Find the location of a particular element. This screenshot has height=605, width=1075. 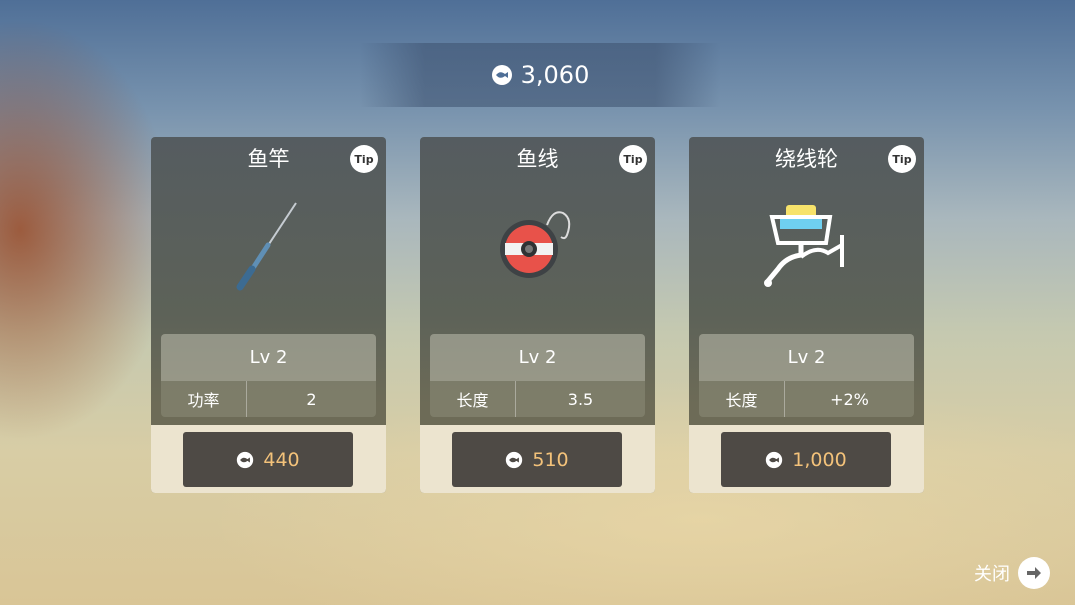

upgrade-card-line: 鱼线 Tip Lv 2 长度 3.5 510 is located at coordinates (537, 315).